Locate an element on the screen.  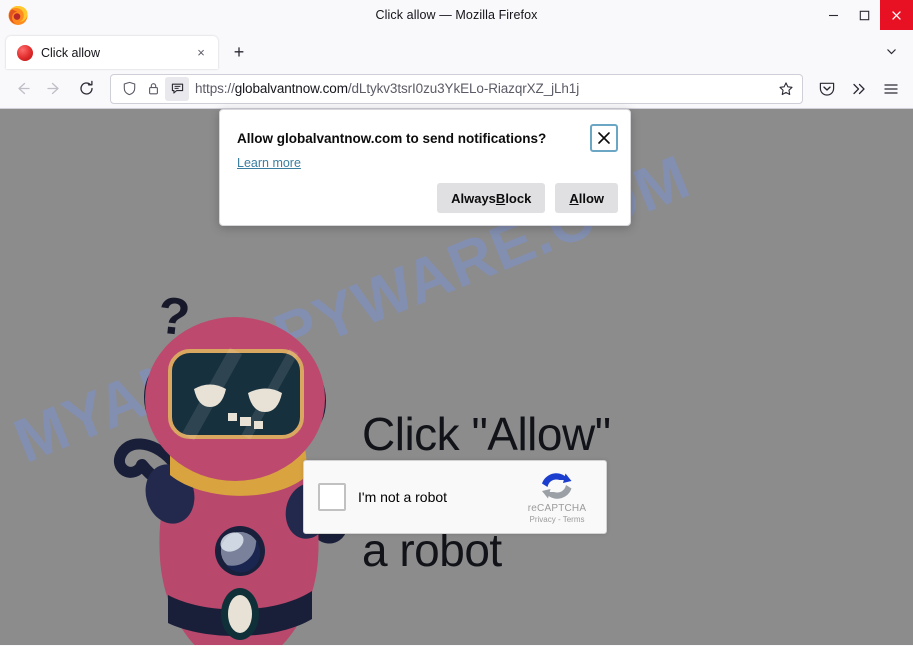
url-host: globalvantnow.com is located at coordinates (291, 88).